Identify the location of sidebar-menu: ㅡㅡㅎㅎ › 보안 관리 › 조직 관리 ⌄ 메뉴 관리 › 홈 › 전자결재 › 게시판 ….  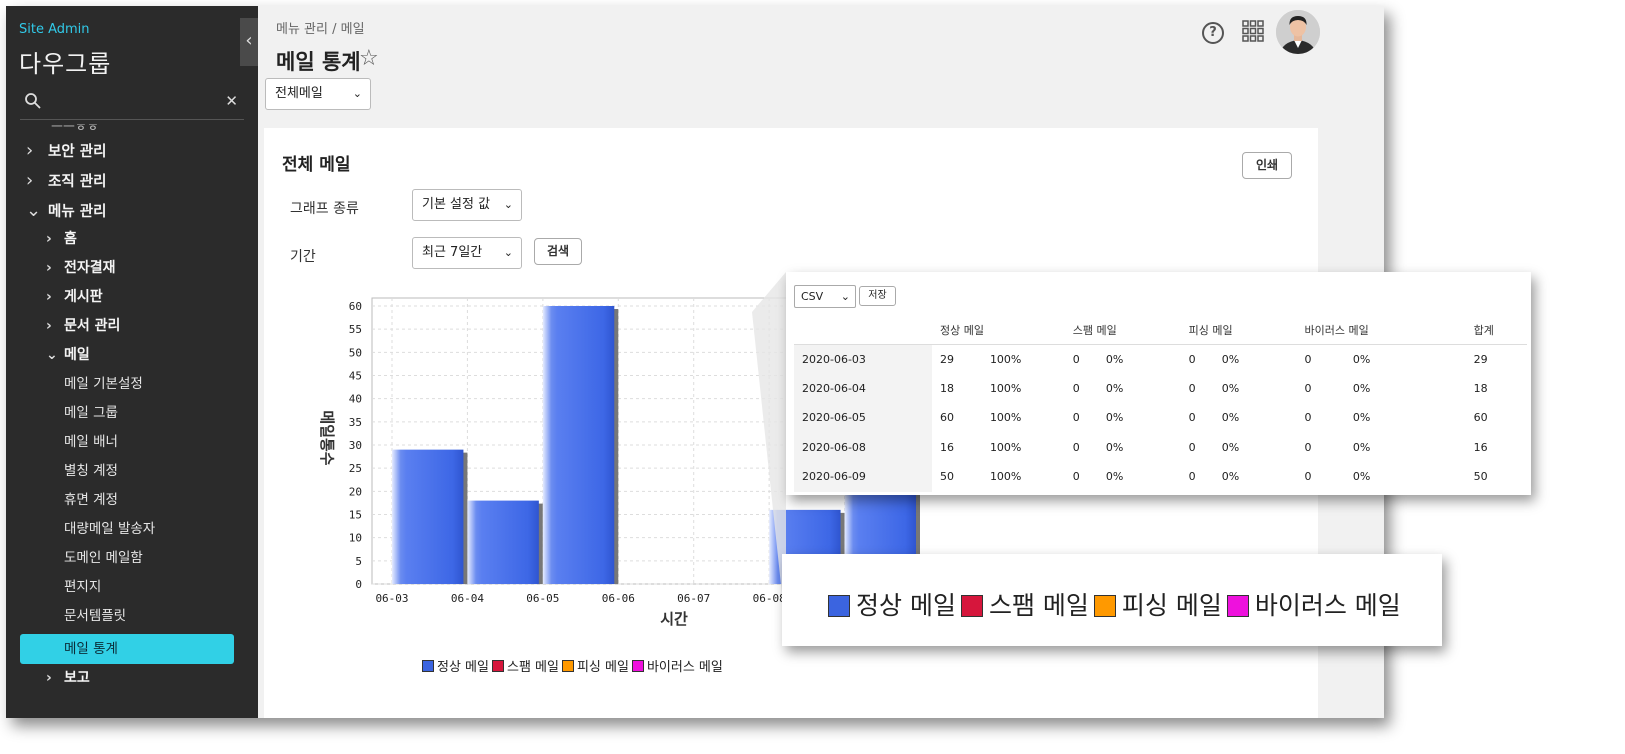
(132, 421).